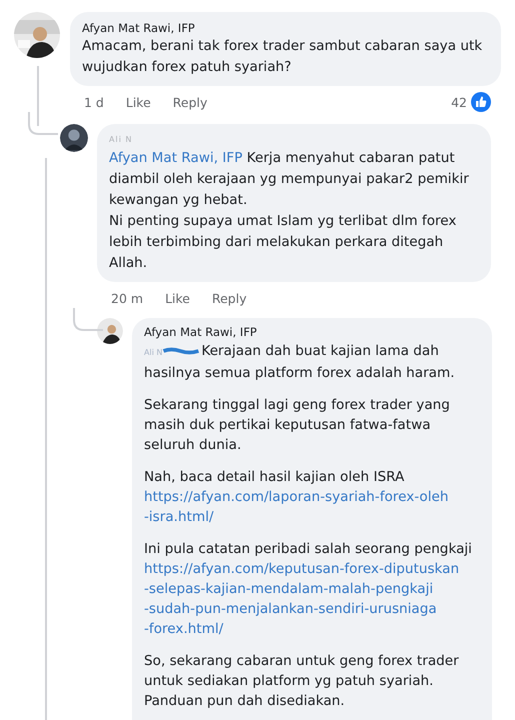 This screenshot has height=720, width=515. Describe the element at coordinates (275, 477) in the screenshot. I see `comment-text: Nah, baca detail hasil kajian oleh ISRA` at that location.